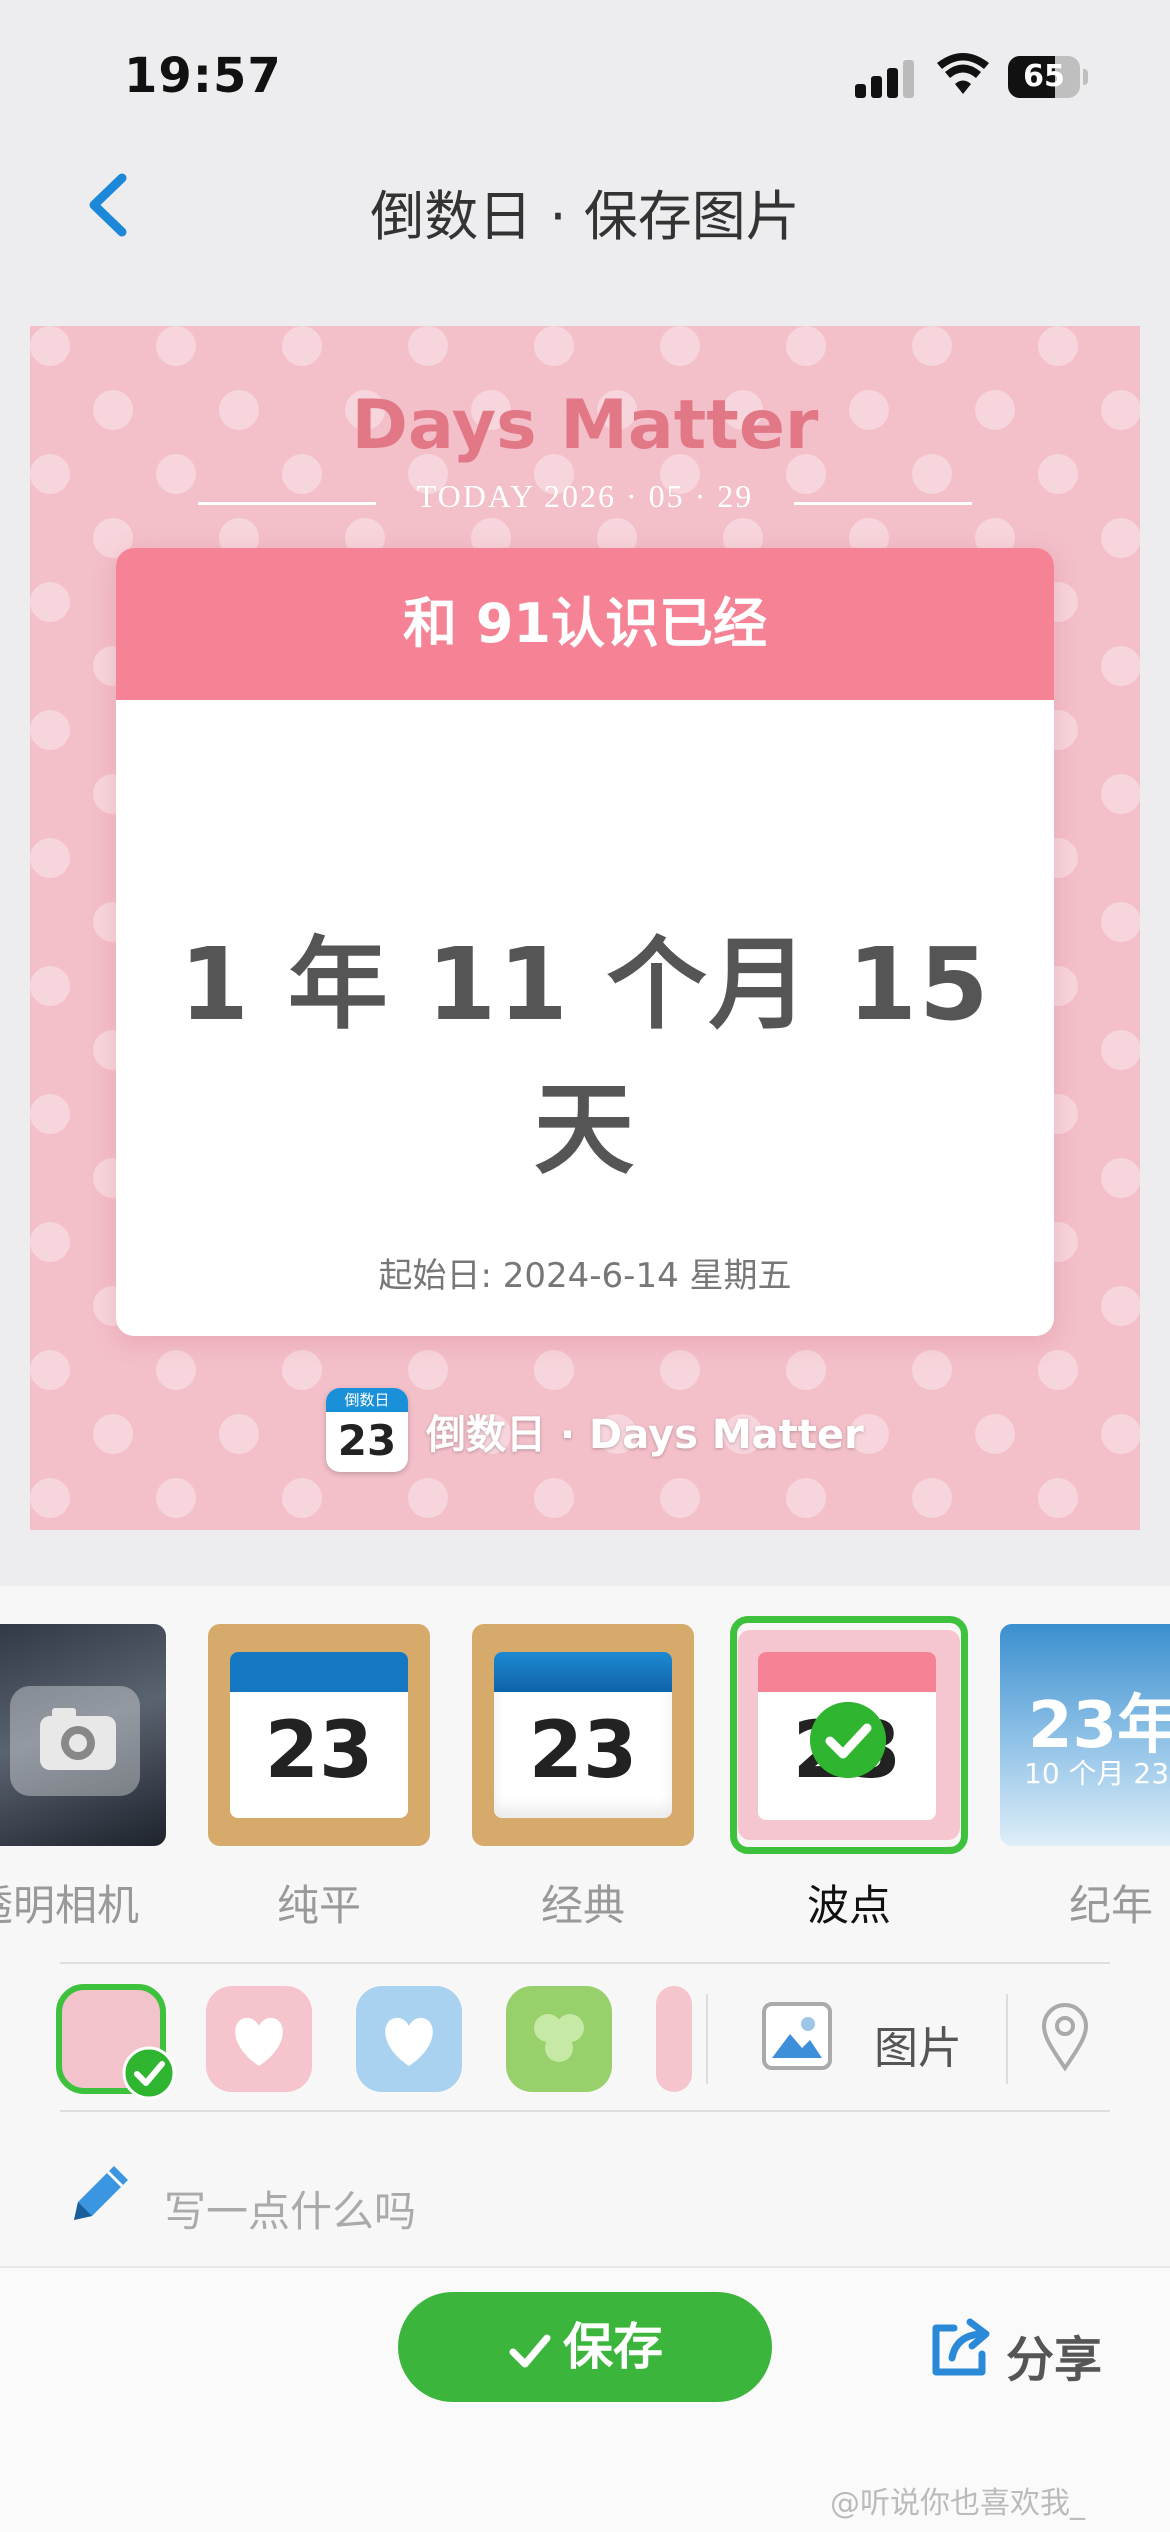  I want to click on today-date: TODAY 2026 · 05 · 29, so click(585, 496).